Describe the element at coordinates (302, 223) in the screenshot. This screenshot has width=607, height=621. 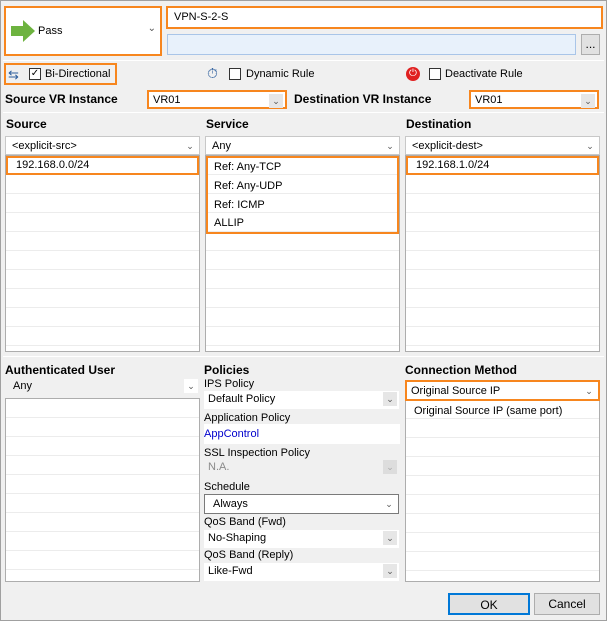
I see `list-item: ALLIP` at that location.